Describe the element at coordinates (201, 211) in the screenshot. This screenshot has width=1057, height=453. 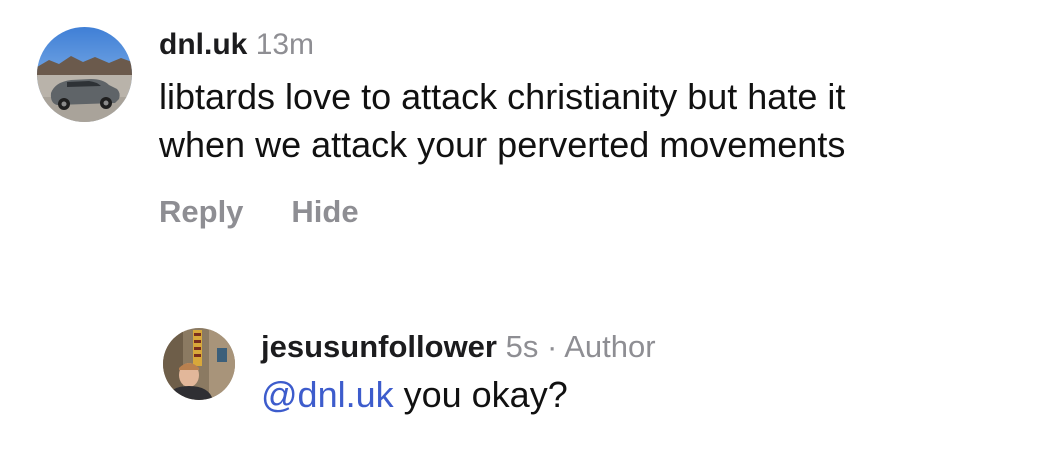
I see `reply-button: Reply` at that location.